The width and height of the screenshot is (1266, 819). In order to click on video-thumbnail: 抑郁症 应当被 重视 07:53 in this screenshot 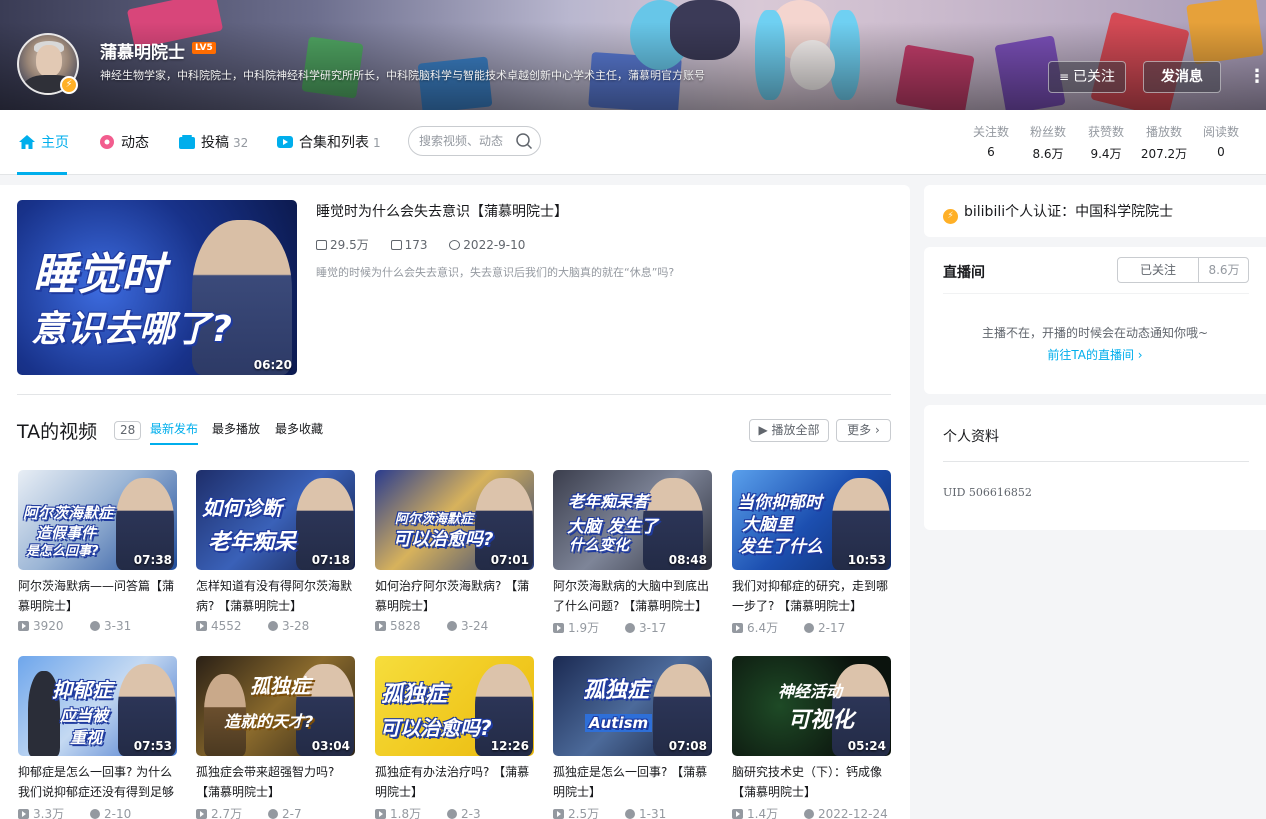, I will do `click(97, 706)`.